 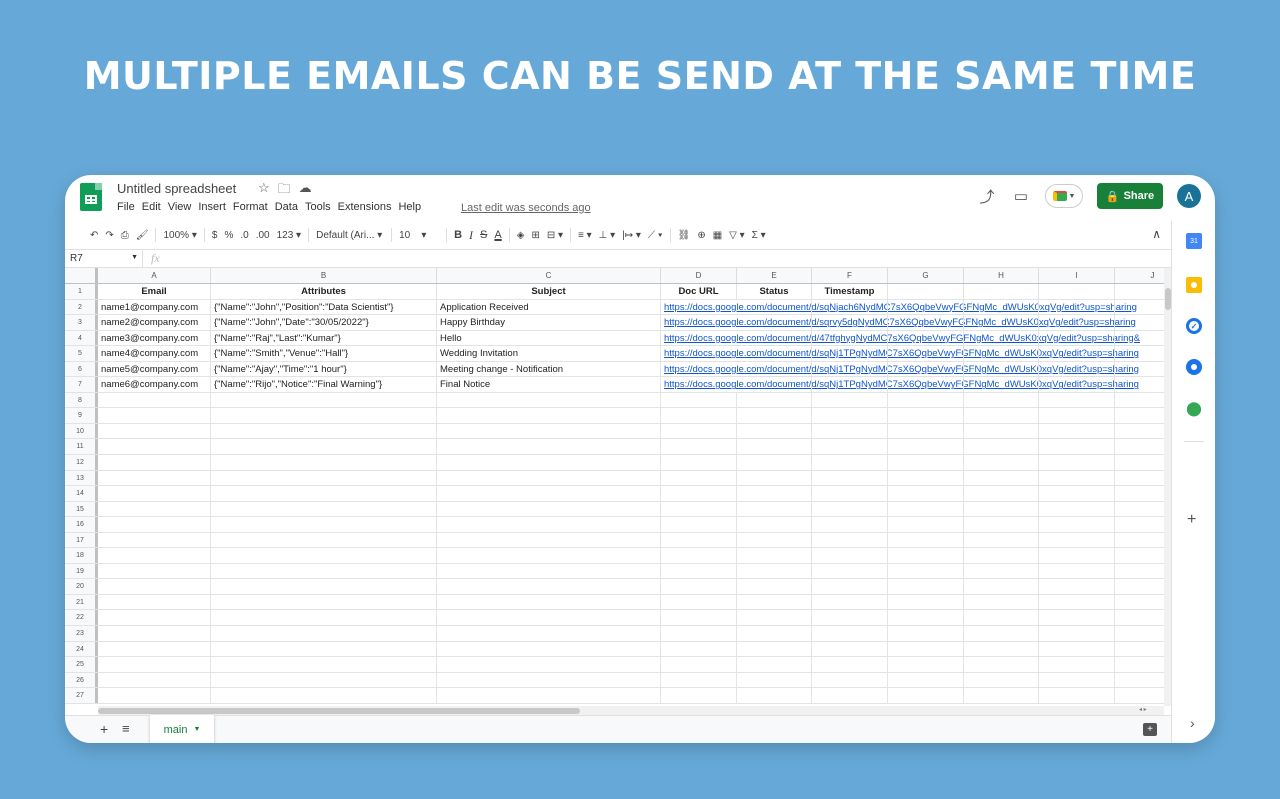 What do you see at coordinates (549, 384) in the screenshot?
I see `cell: Final Notice` at bounding box center [549, 384].